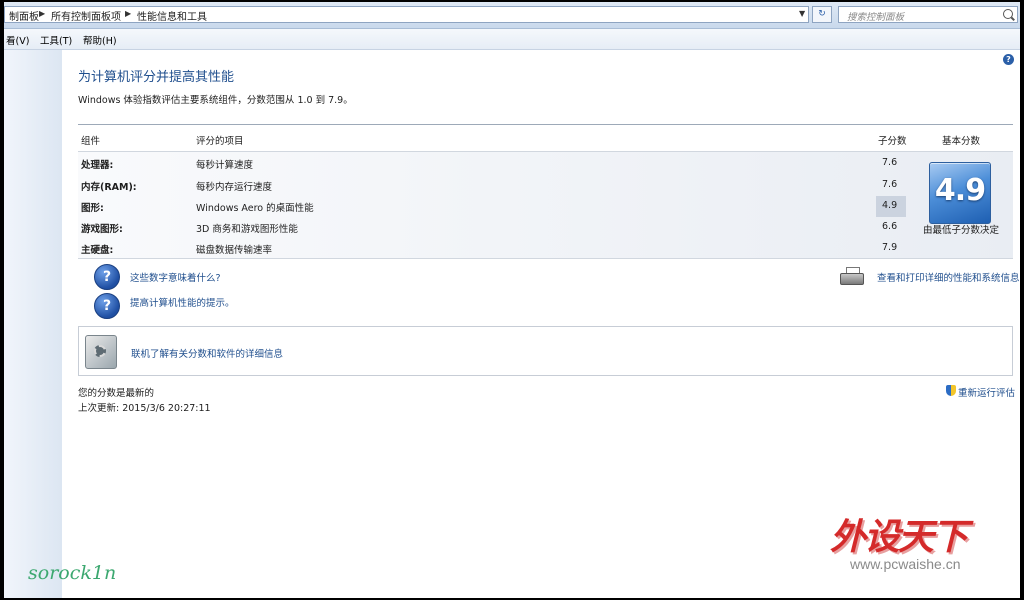 The image size is (1024, 600). What do you see at coordinates (802, 13) in the screenshot?
I see `chevron-down-icon: ▼` at bounding box center [802, 13].